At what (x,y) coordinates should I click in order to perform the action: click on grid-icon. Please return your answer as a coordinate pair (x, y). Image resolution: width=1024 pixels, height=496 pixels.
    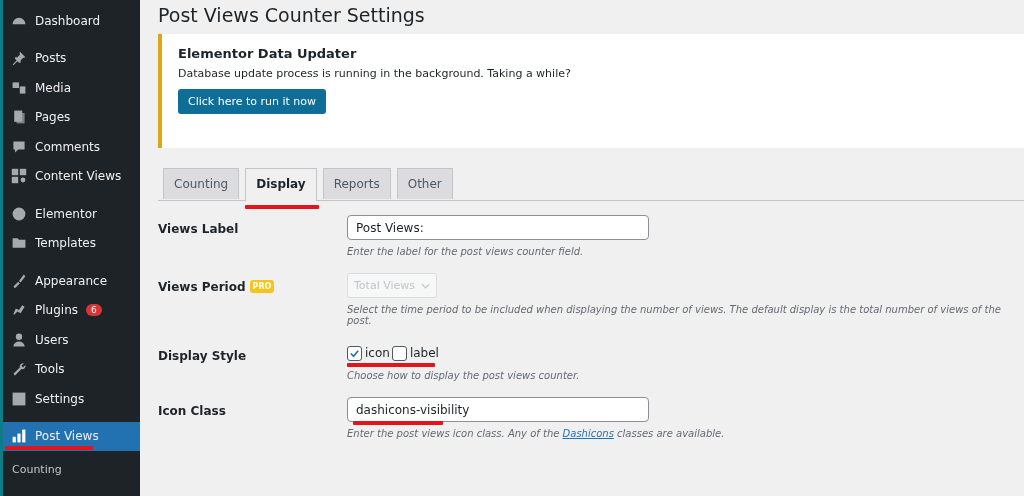
    Looking at the image, I should click on (19, 176).